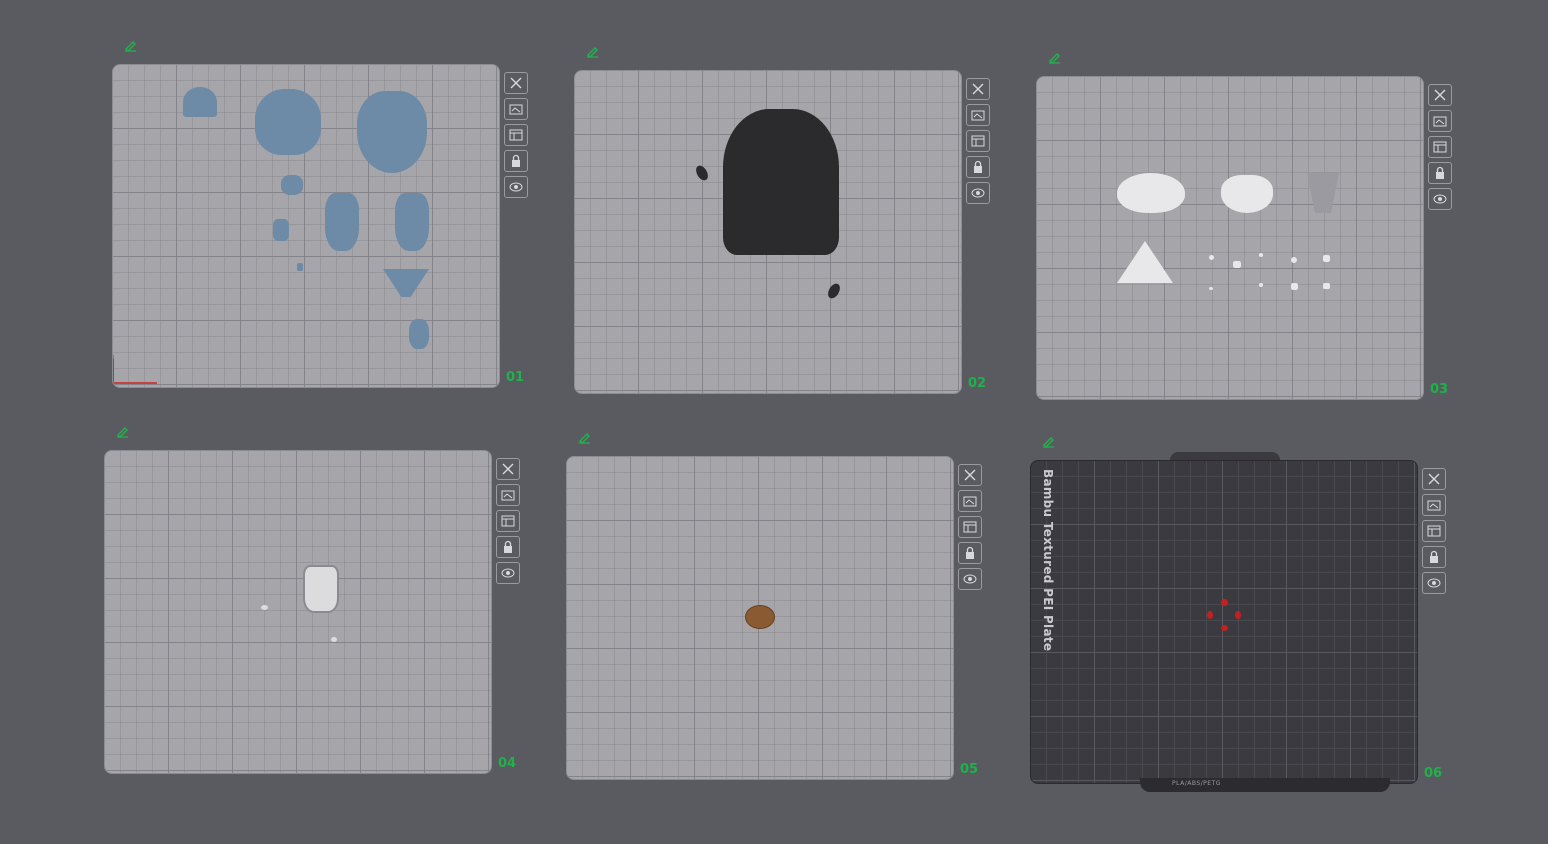  I want to click on model-part-hand, so click(292, 185).